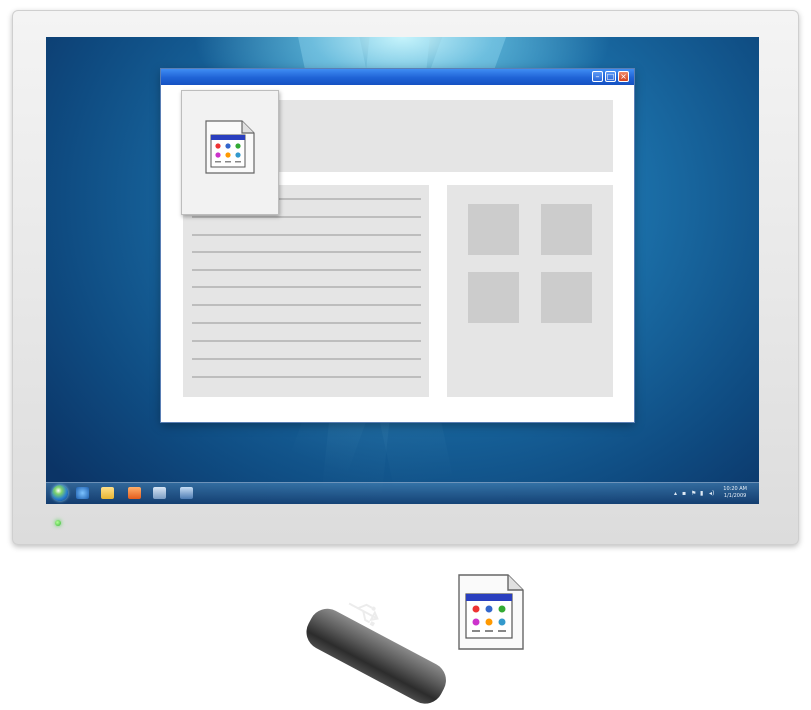  I want to click on flag-icon: ⚑, so click(693, 493).